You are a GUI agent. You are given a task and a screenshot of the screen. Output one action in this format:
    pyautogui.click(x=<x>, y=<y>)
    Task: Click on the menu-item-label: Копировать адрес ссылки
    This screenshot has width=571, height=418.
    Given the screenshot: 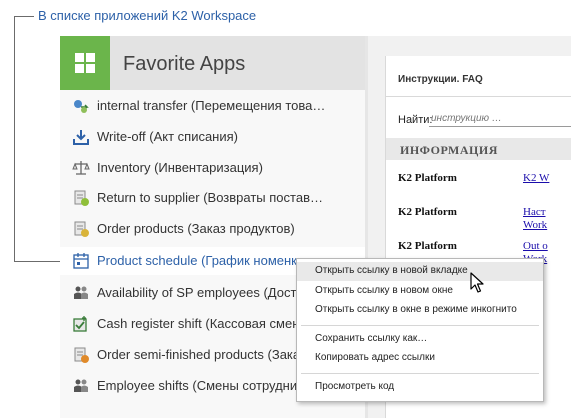 What is the action you would take?
    pyautogui.click(x=375, y=357)
    